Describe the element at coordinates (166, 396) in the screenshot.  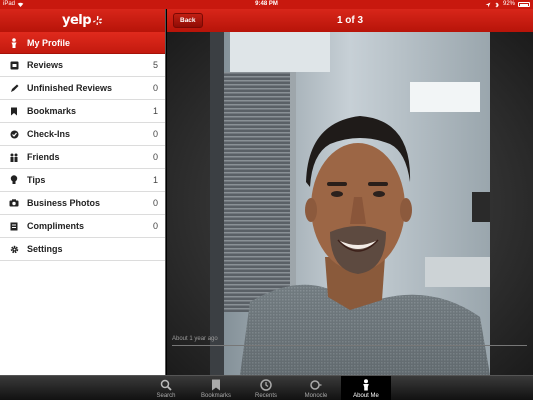
I see `tab-label: Search` at that location.